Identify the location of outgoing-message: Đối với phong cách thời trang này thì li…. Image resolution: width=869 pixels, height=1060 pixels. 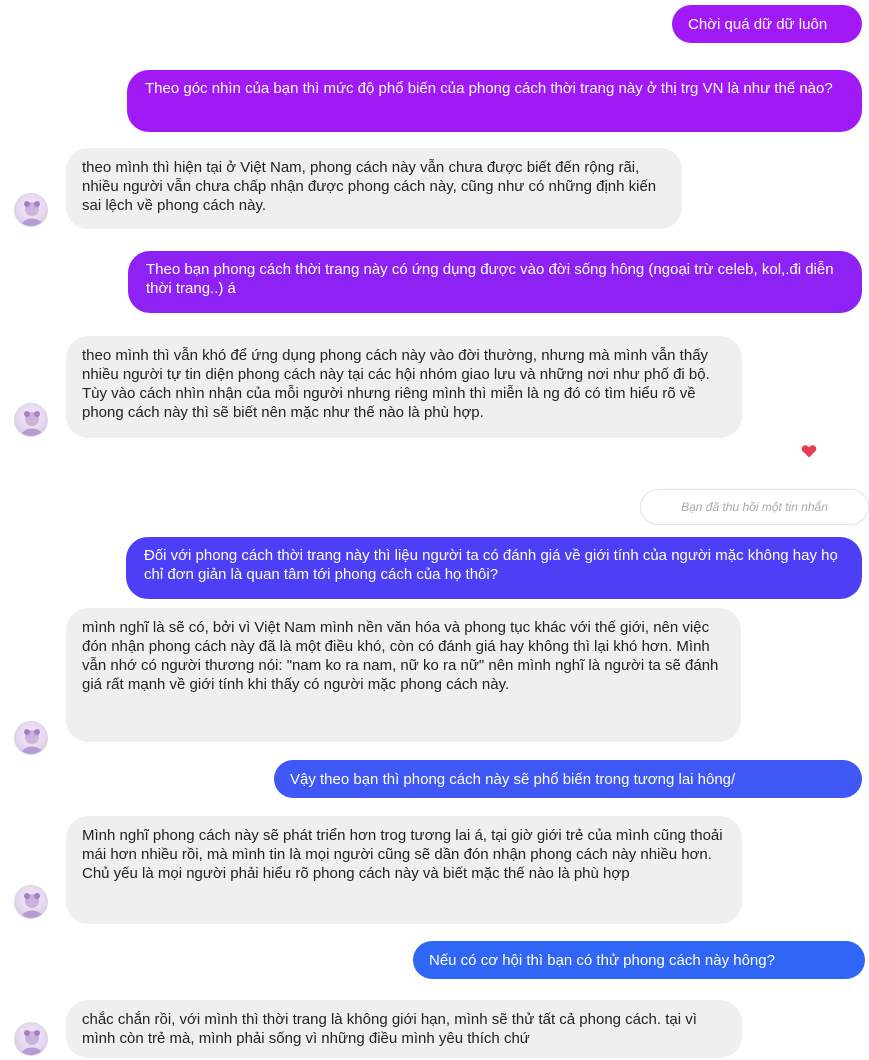
(494, 568).